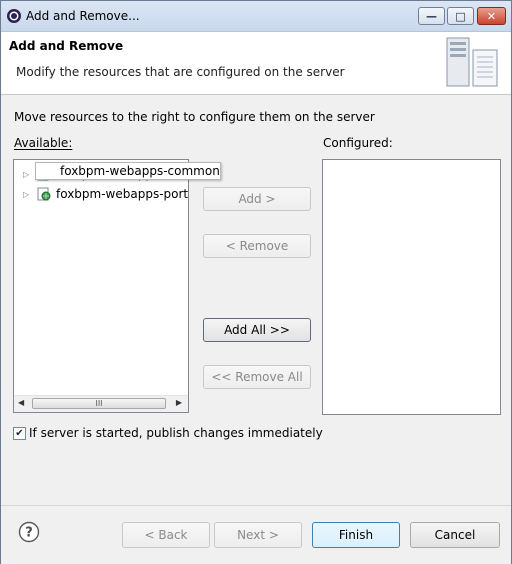 The height and width of the screenshot is (564, 512). What do you see at coordinates (356, 535) in the screenshot?
I see `finish-button: Finish` at bounding box center [356, 535].